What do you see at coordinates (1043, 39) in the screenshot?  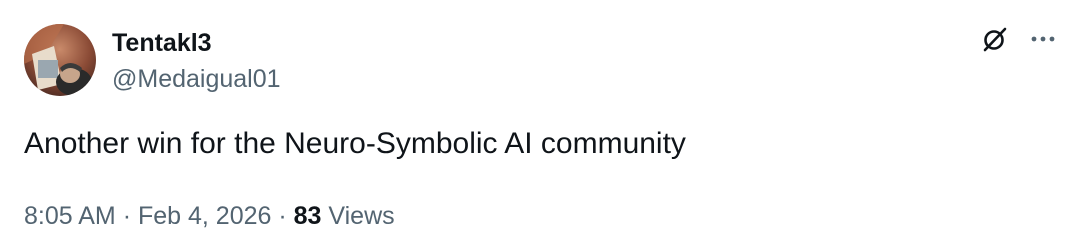 I see `more-options-icon` at bounding box center [1043, 39].